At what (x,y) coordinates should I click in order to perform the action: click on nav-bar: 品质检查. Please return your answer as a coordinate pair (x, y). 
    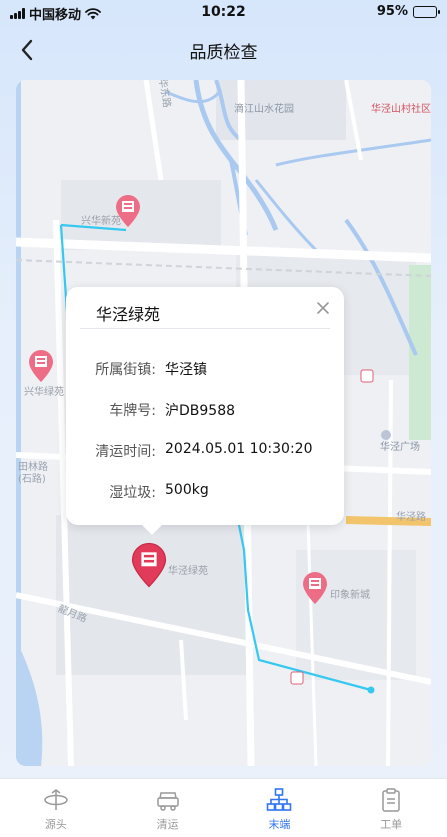
    Looking at the image, I should click on (223, 50).